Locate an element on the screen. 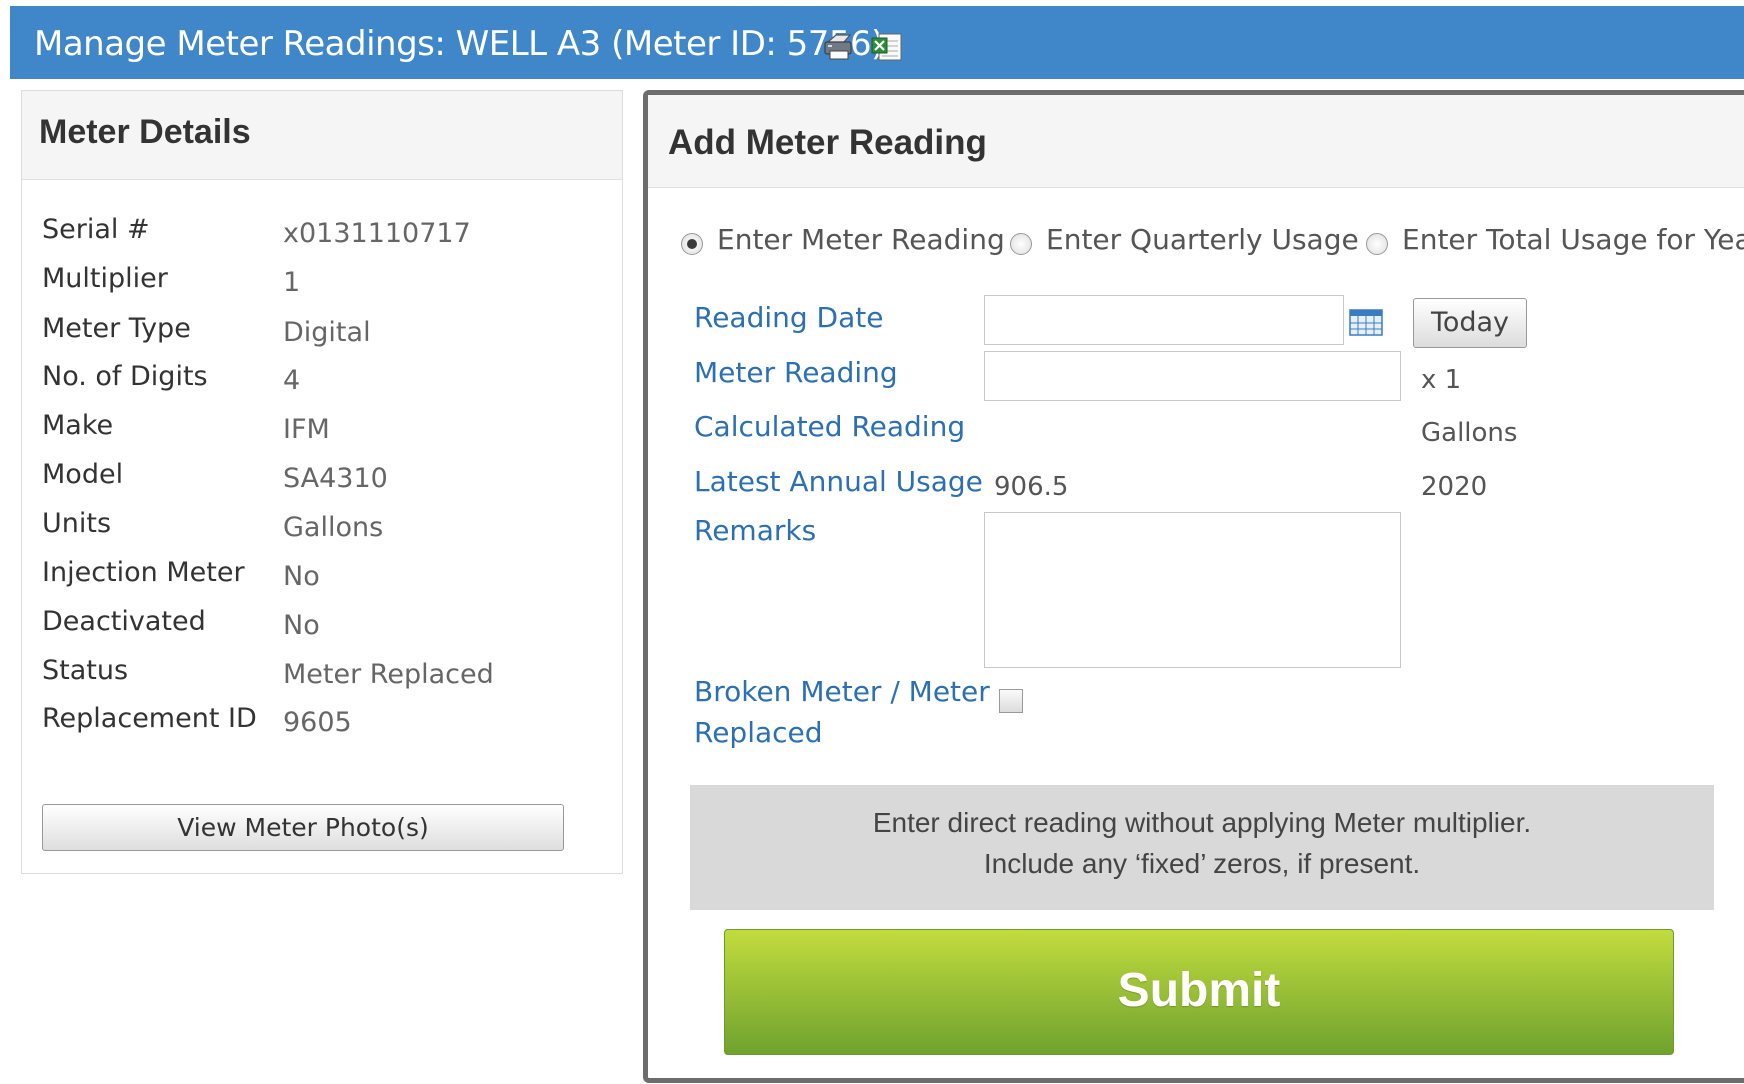  detail-value: 4 is located at coordinates (292, 380).